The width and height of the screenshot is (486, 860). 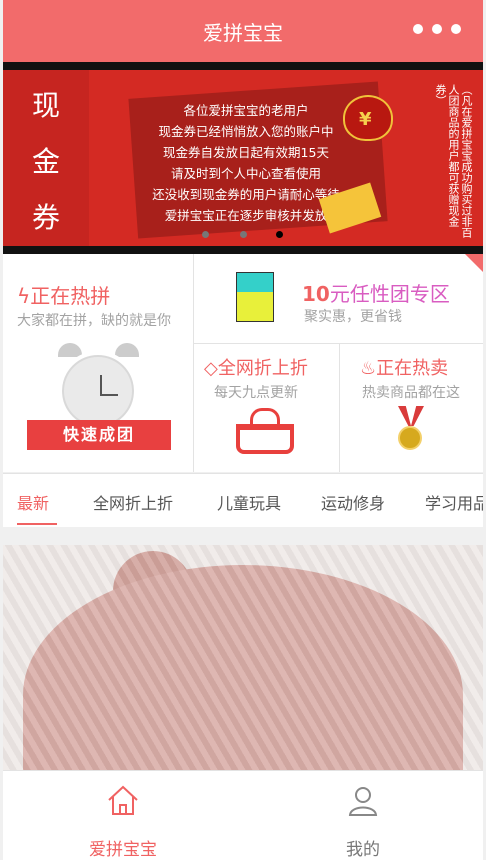 What do you see at coordinates (98, 391) in the screenshot?
I see `alarm-clock-icon` at bounding box center [98, 391].